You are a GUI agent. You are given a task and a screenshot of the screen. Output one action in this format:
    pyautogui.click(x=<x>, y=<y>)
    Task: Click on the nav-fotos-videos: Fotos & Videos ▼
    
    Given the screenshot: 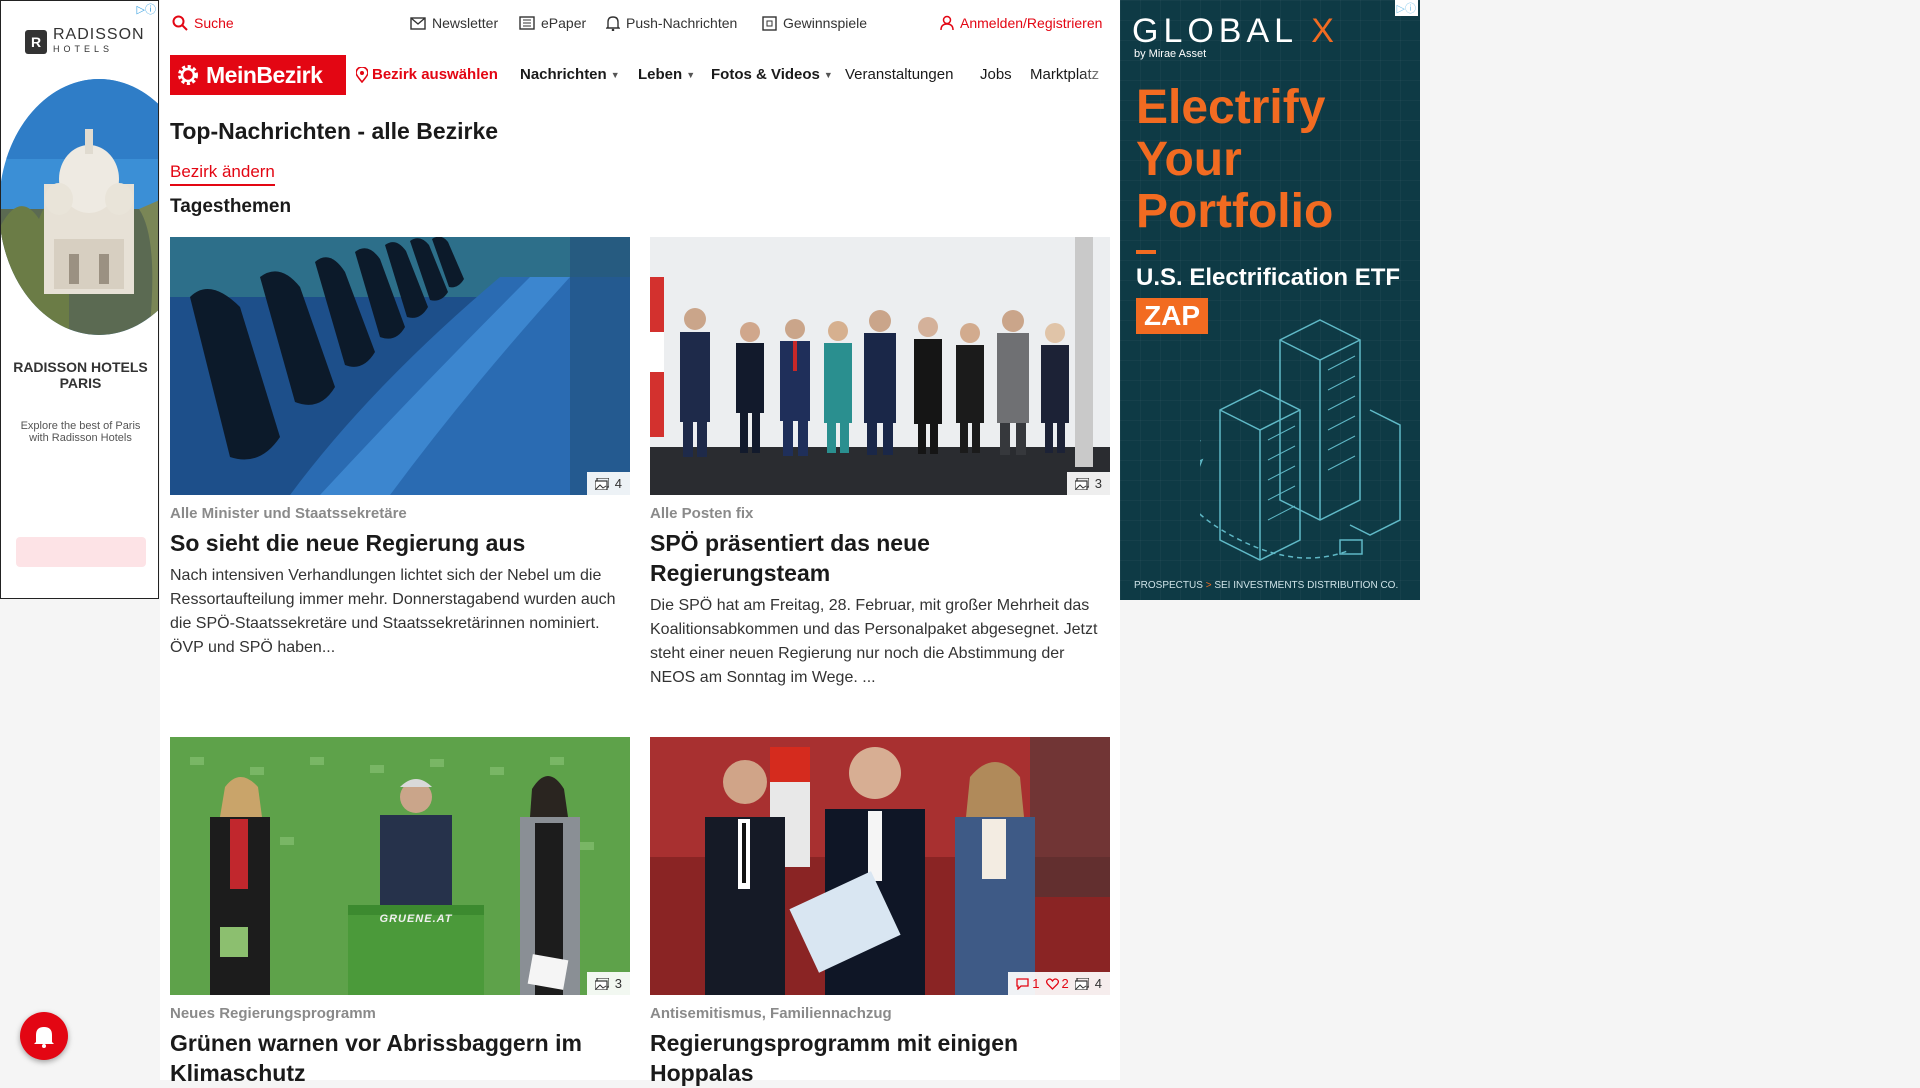 What is the action you would take?
    pyautogui.click(x=772, y=74)
    